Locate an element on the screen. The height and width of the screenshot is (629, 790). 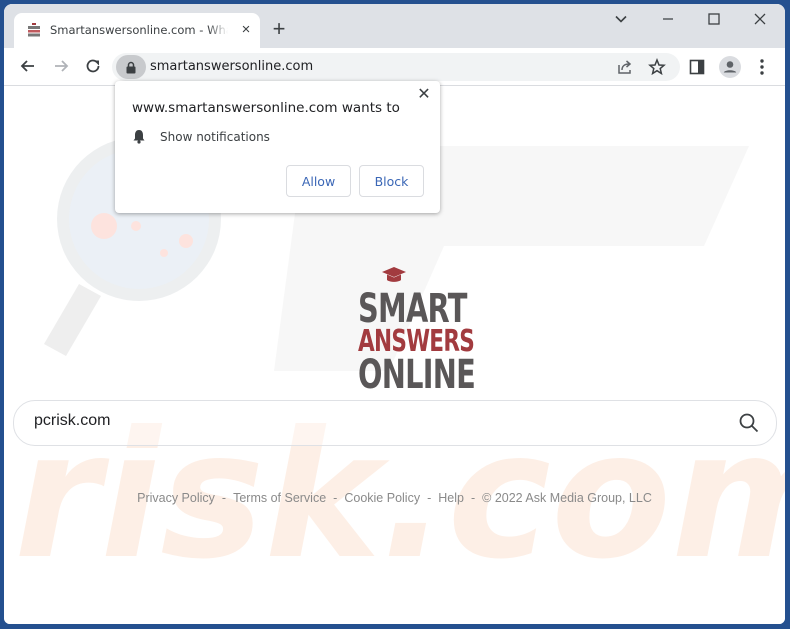
bell-icon is located at coordinates (139, 137).